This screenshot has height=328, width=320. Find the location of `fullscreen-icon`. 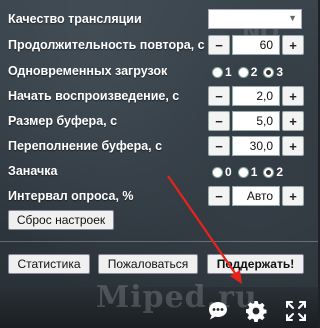

fullscreen-icon is located at coordinates (296, 311).